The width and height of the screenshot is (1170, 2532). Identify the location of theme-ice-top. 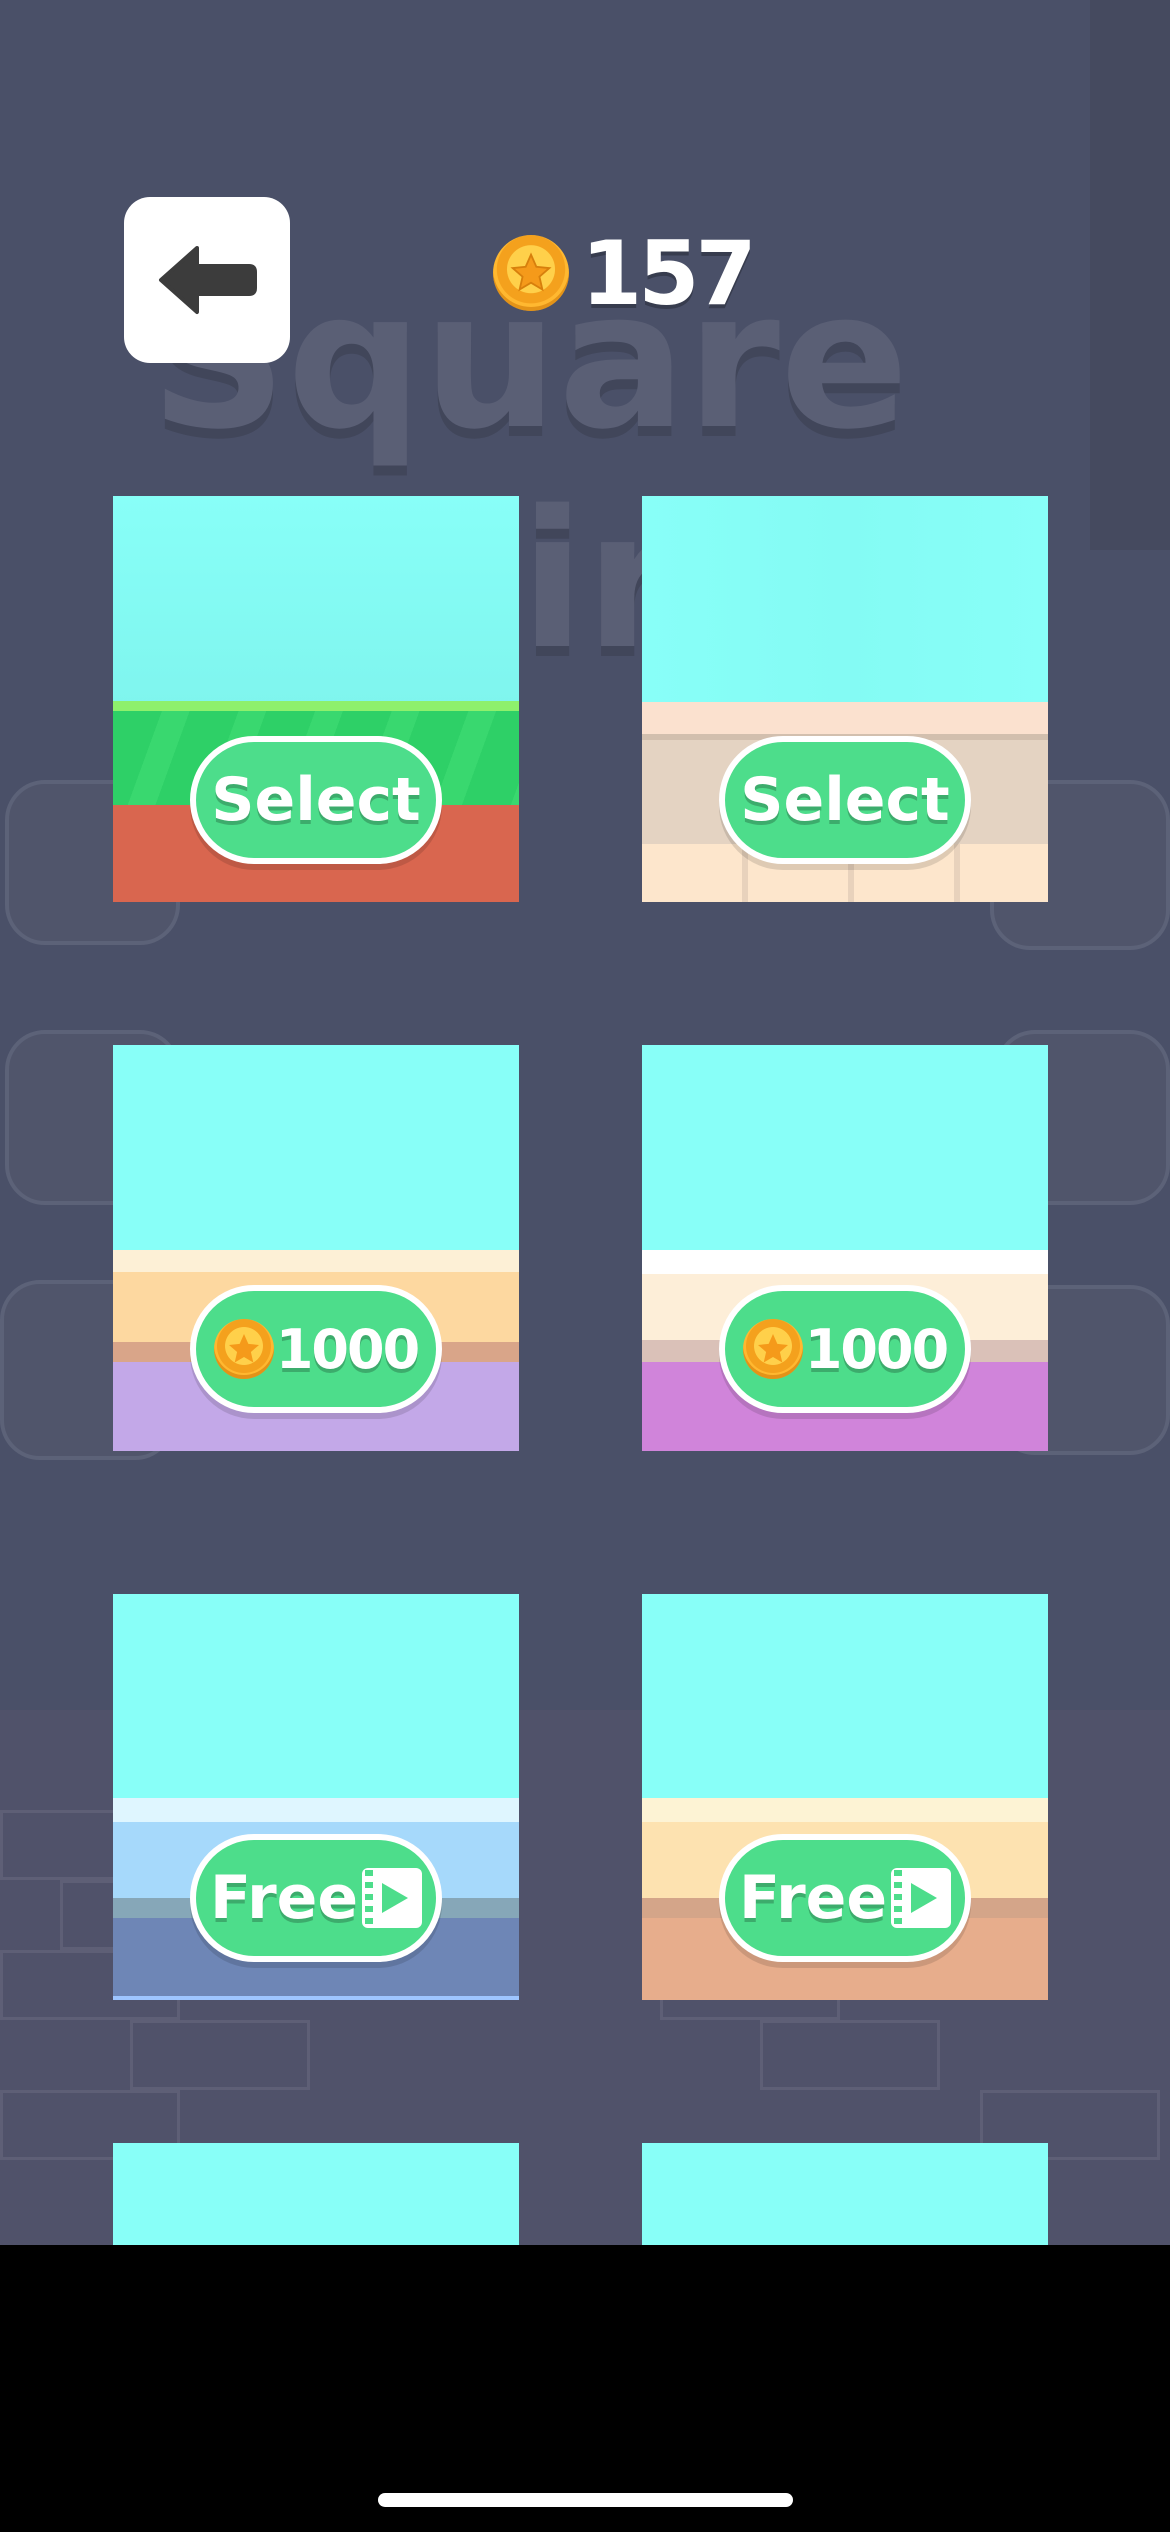
(316, 1810).